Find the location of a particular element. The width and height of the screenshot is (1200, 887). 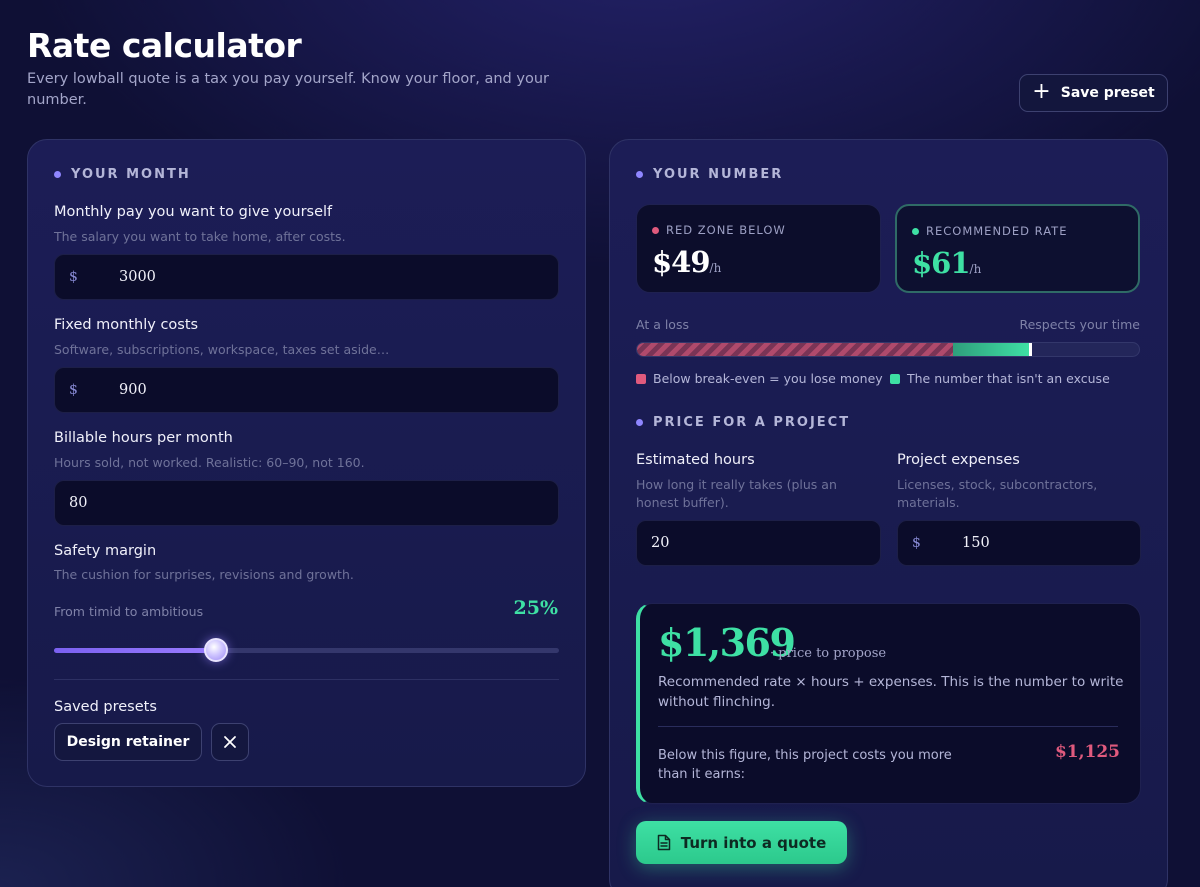

safety-margin-slider is located at coordinates (306, 650).